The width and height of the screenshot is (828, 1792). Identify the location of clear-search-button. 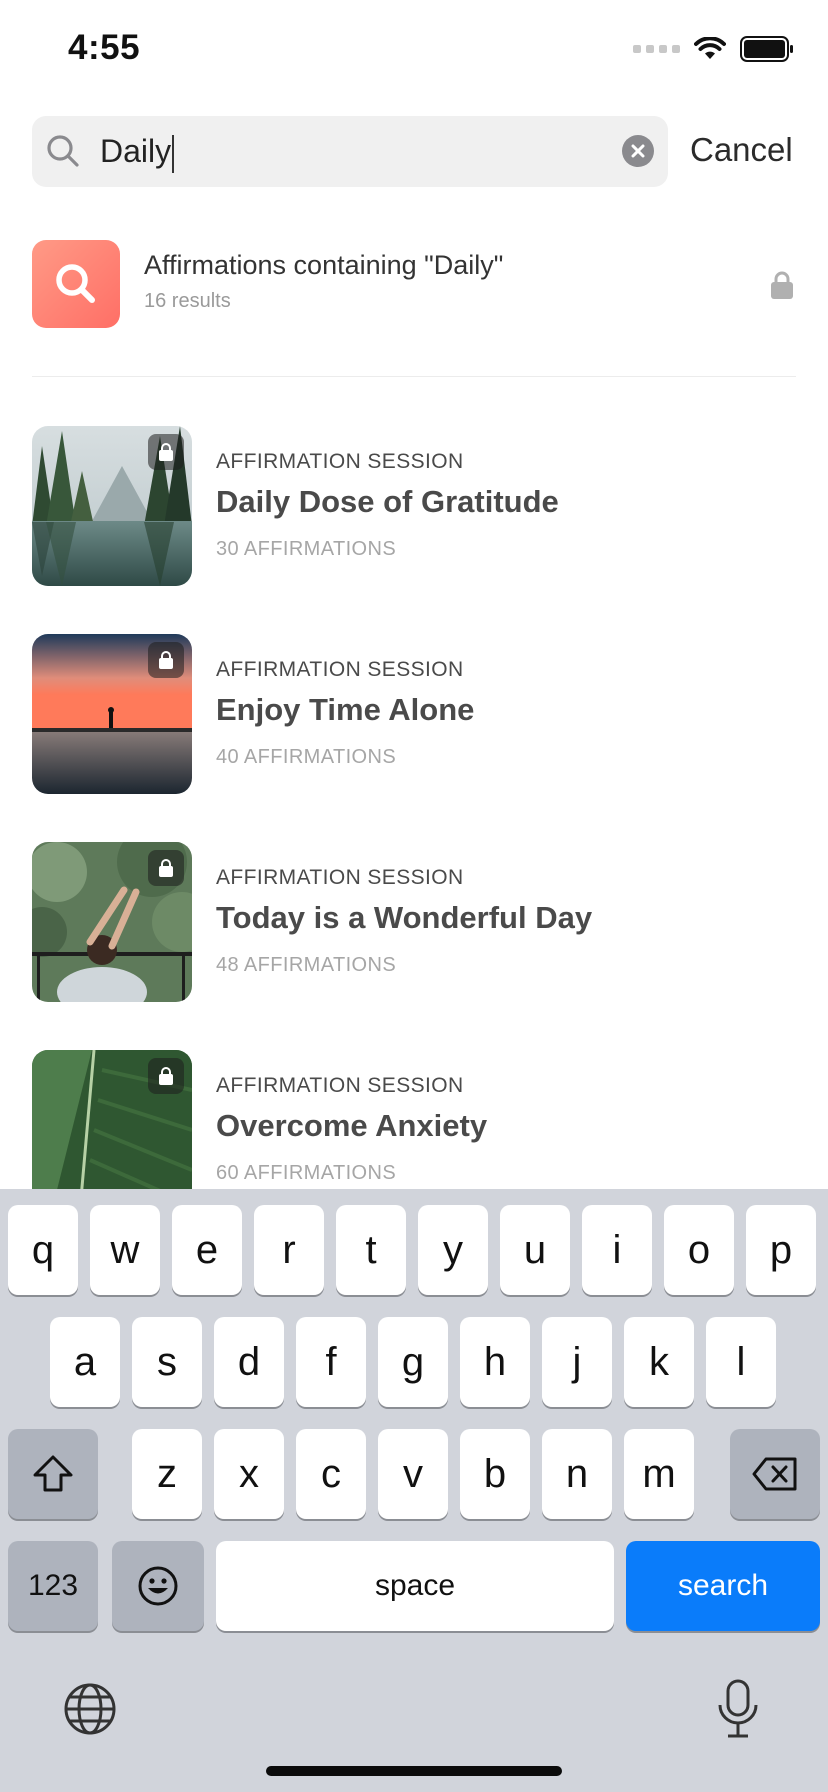
(638, 151).